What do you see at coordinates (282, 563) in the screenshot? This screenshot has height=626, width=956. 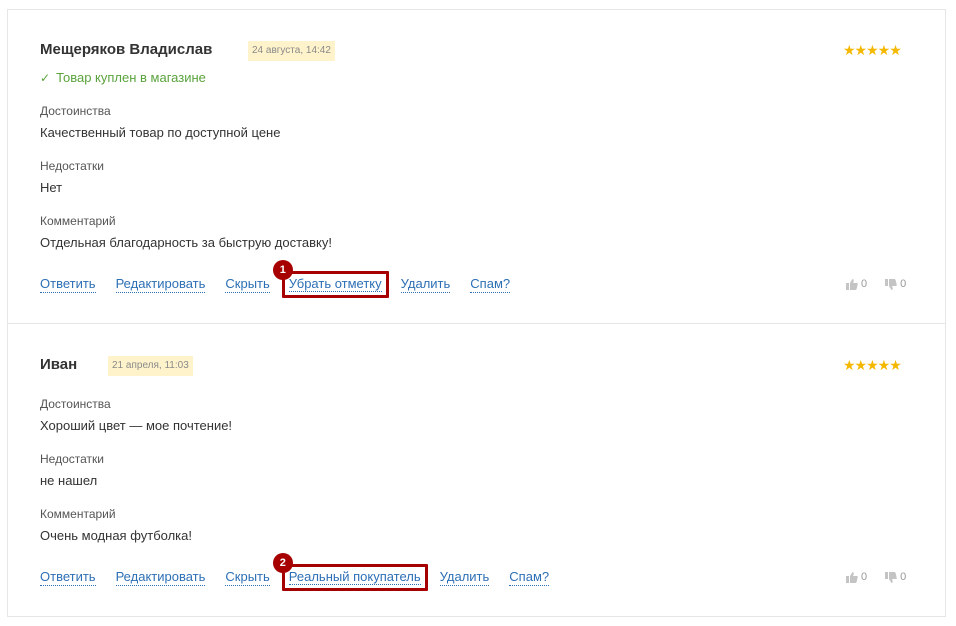 I see `step-marker: 2` at bounding box center [282, 563].